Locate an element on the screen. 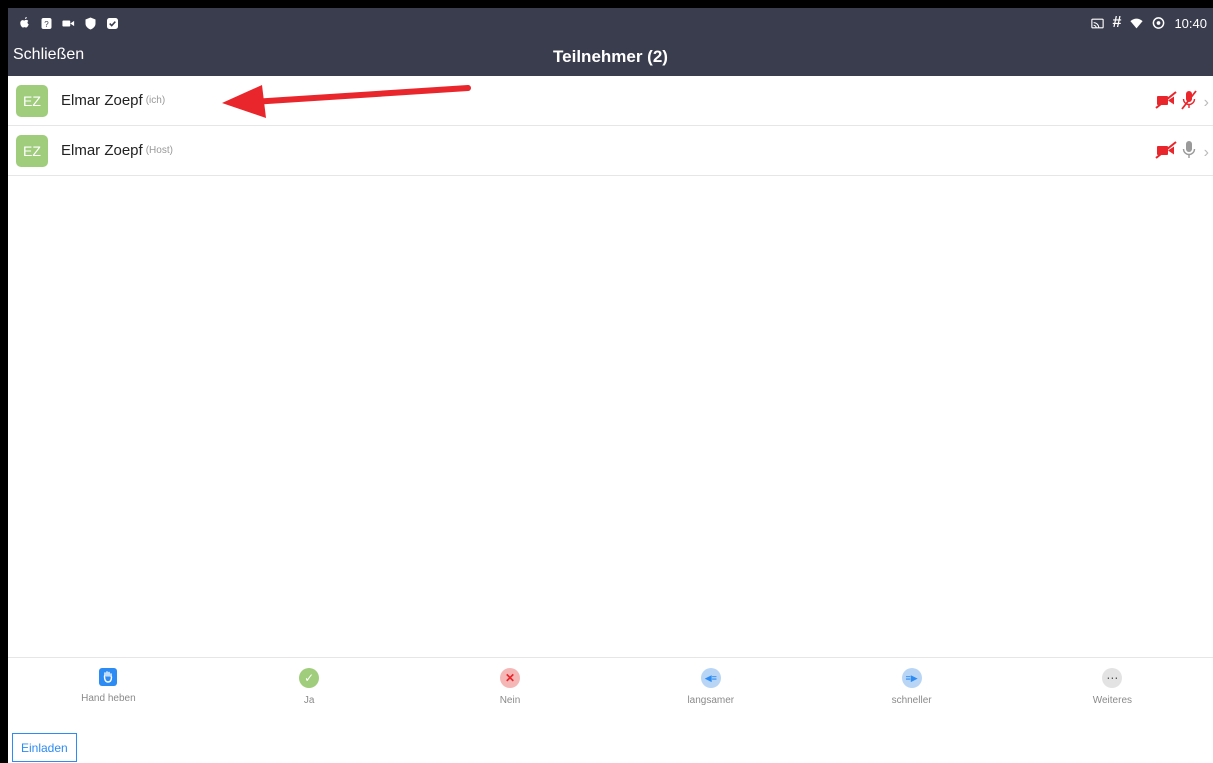 The width and height of the screenshot is (1213, 763). page-title: Teilnehmer (2) is located at coordinates (610, 56).